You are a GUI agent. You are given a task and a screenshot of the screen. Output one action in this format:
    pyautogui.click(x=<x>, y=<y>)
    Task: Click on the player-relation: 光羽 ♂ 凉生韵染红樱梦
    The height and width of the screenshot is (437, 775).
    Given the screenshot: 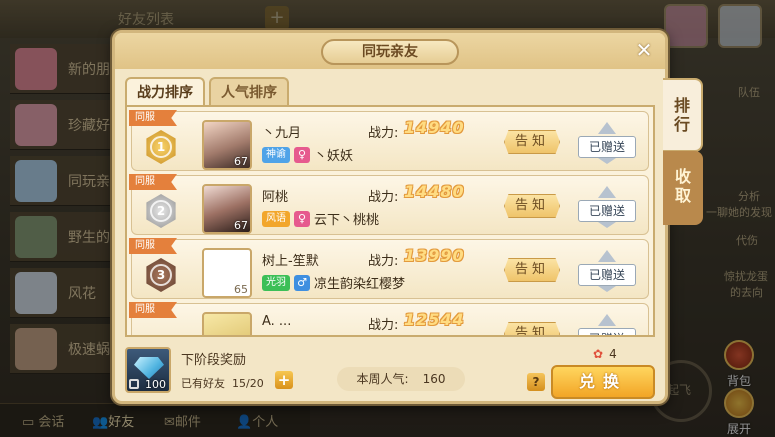 What is the action you would take?
    pyautogui.click(x=333, y=282)
    